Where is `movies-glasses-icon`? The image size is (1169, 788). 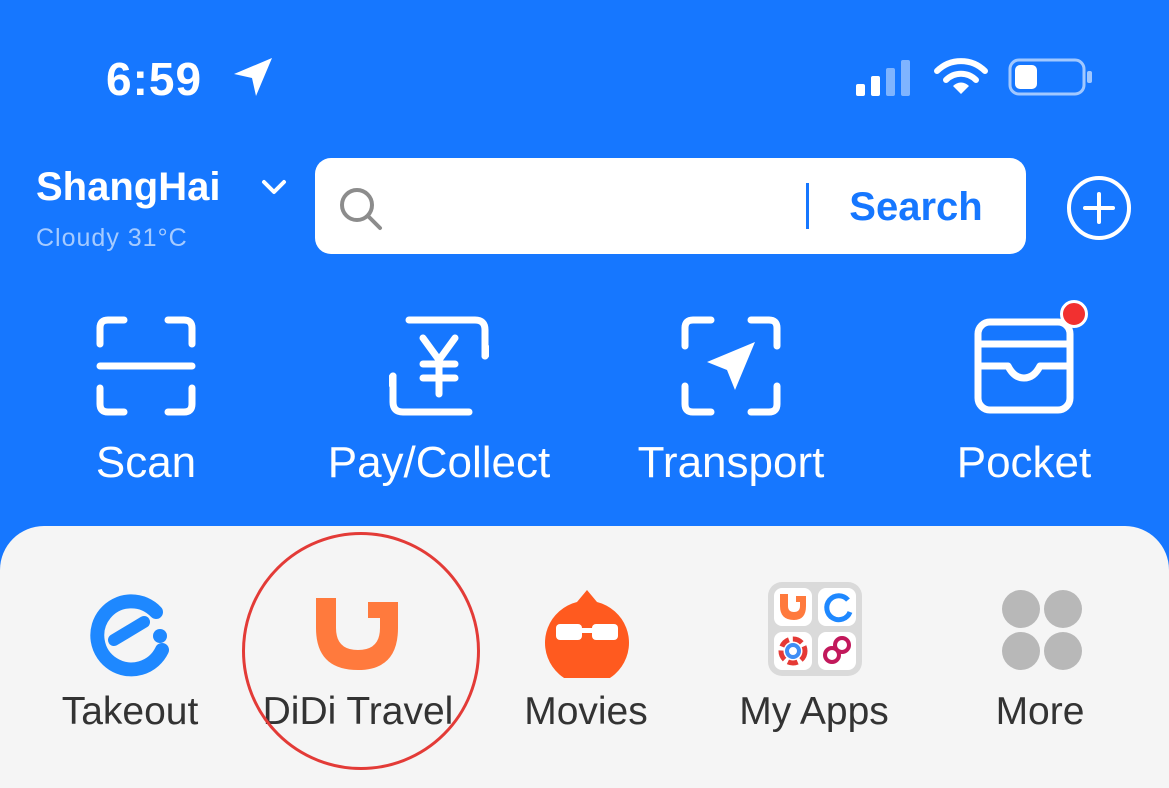
movies-glasses-icon is located at coordinates (587, 634).